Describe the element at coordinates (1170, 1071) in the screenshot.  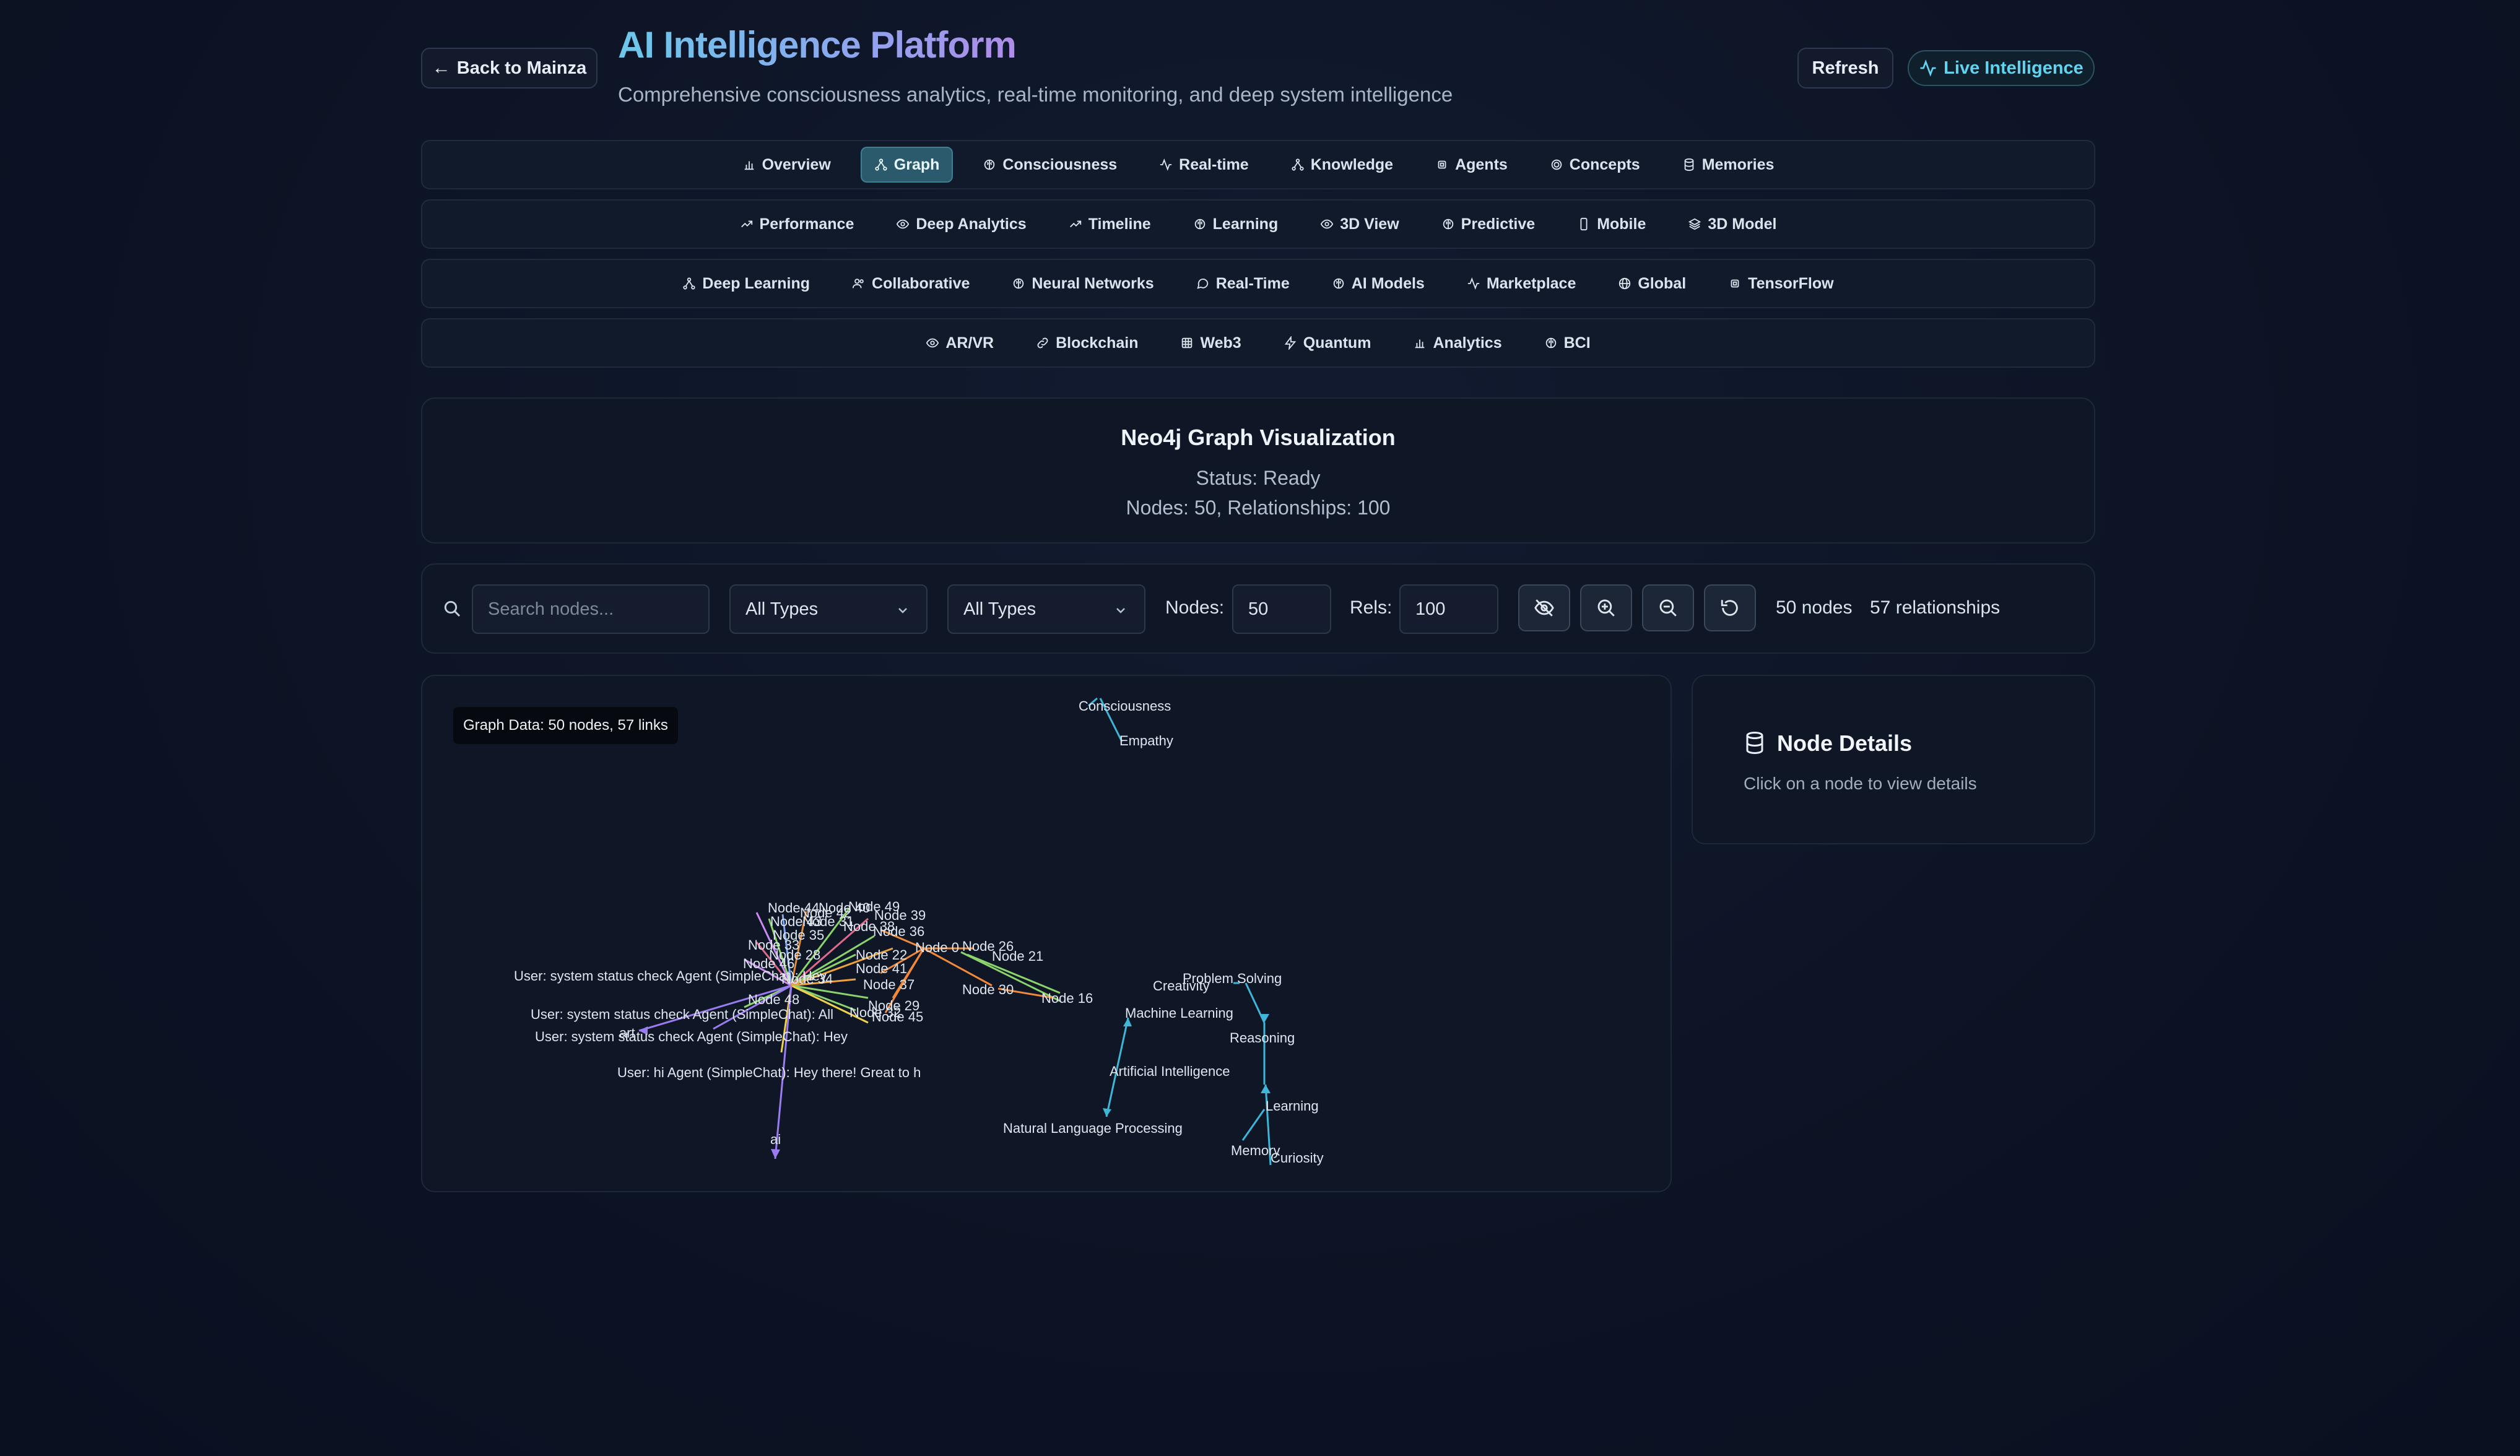
I see `graph-node-label: Artificial Intelligence` at that location.